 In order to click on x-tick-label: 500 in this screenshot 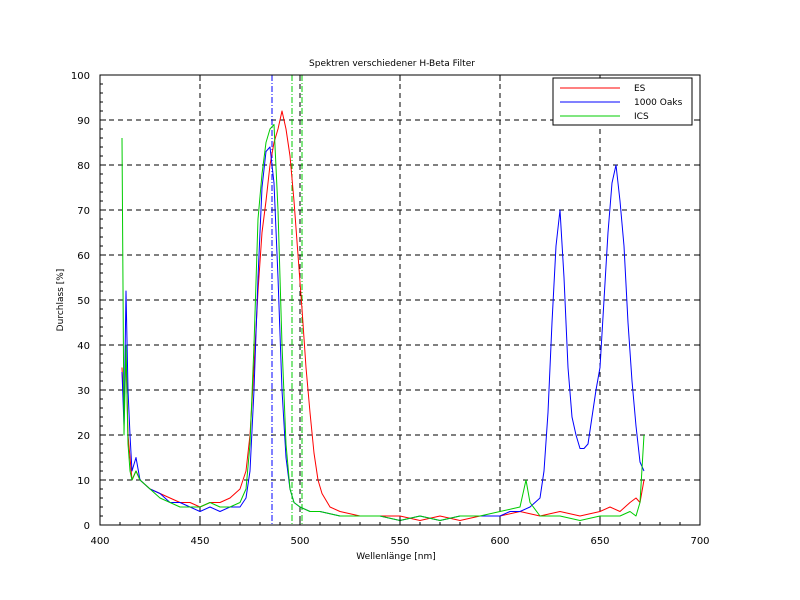, I will do `click(299, 541)`.